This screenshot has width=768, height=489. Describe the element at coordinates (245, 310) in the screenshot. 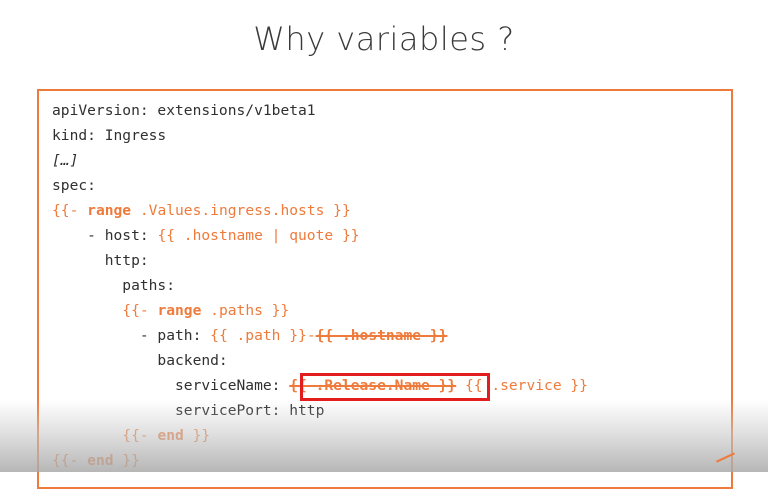

I see `template-expression: .paths }}` at that location.